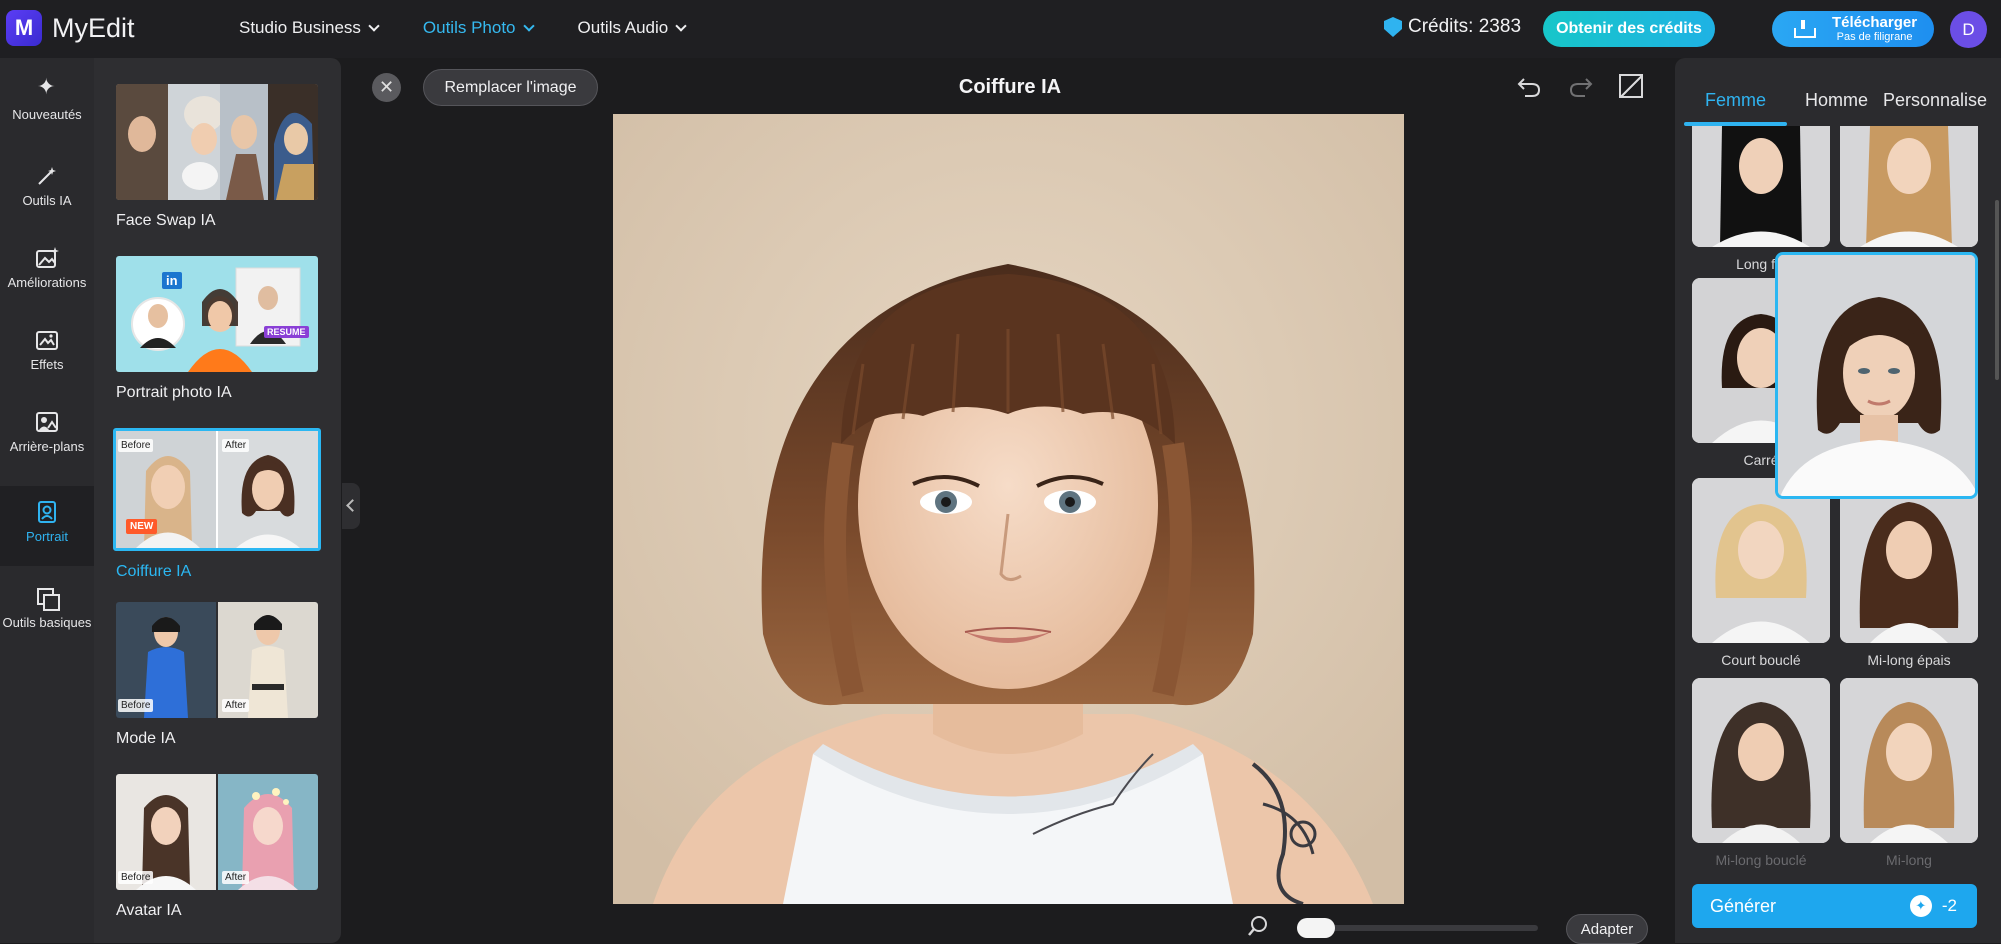 Image resolution: width=2001 pixels, height=944 pixels. Describe the element at coordinates (47, 282) in the screenshot. I see `rail-label: Améliorations` at that location.